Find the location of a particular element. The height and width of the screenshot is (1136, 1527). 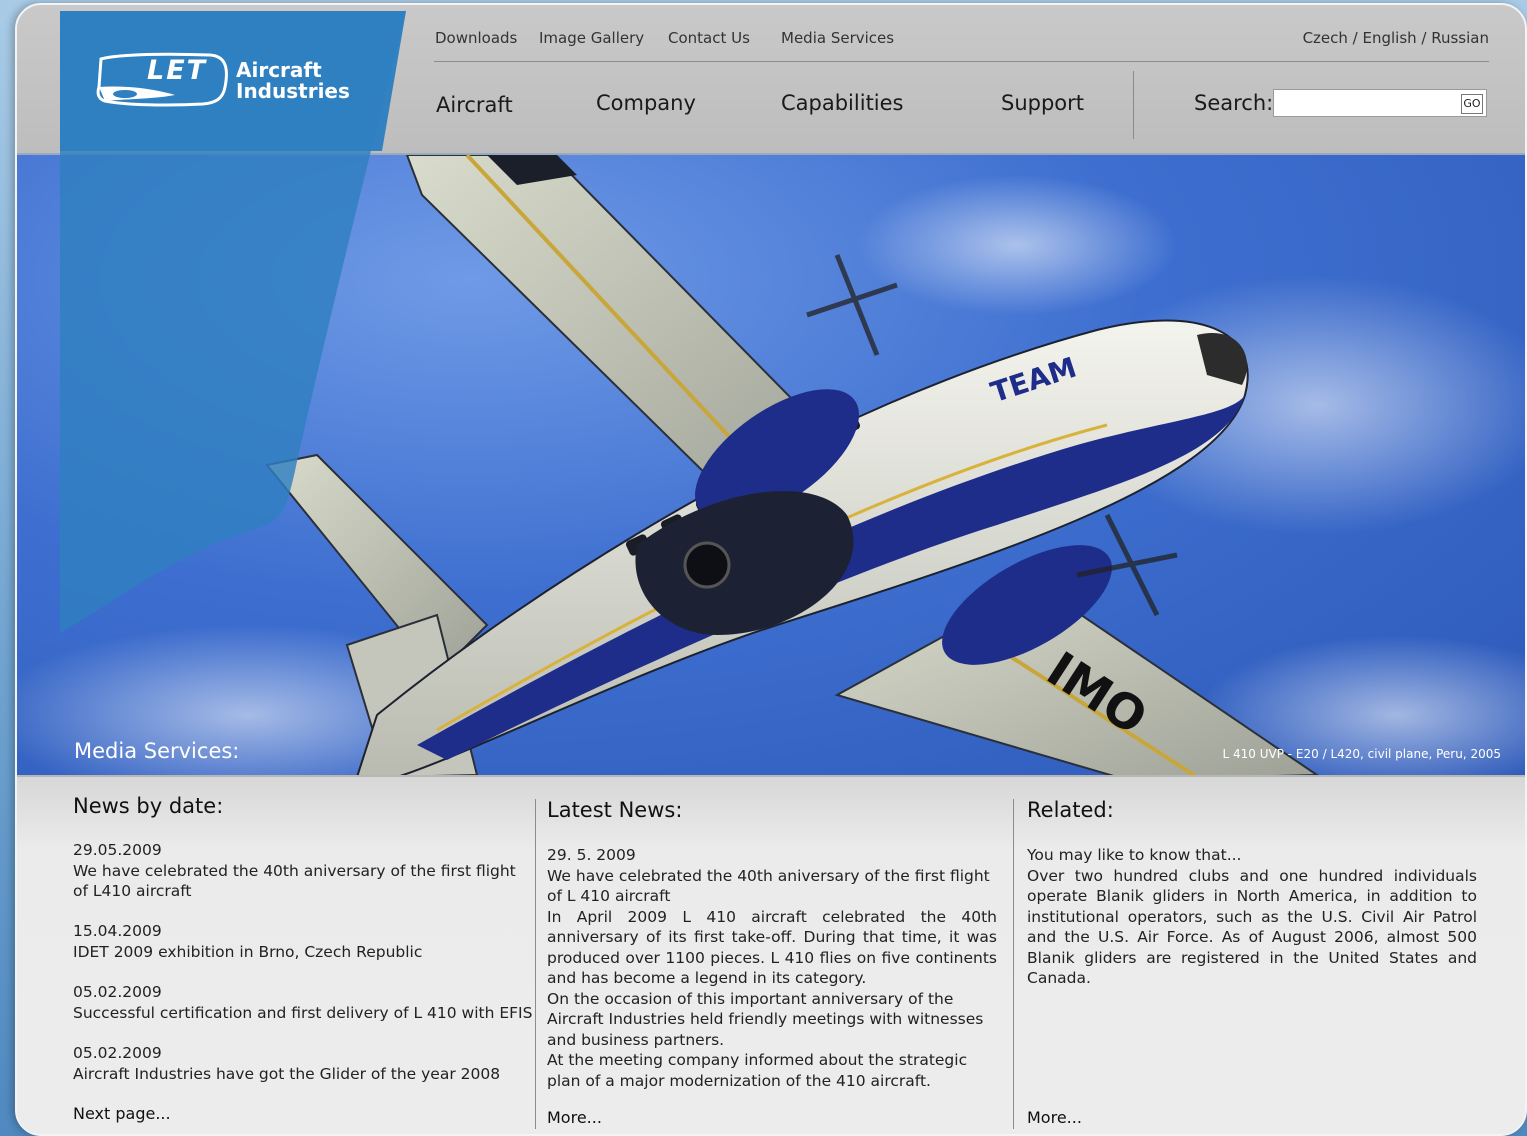

top-link-image-gallery: Image Gallery is located at coordinates (591, 38).